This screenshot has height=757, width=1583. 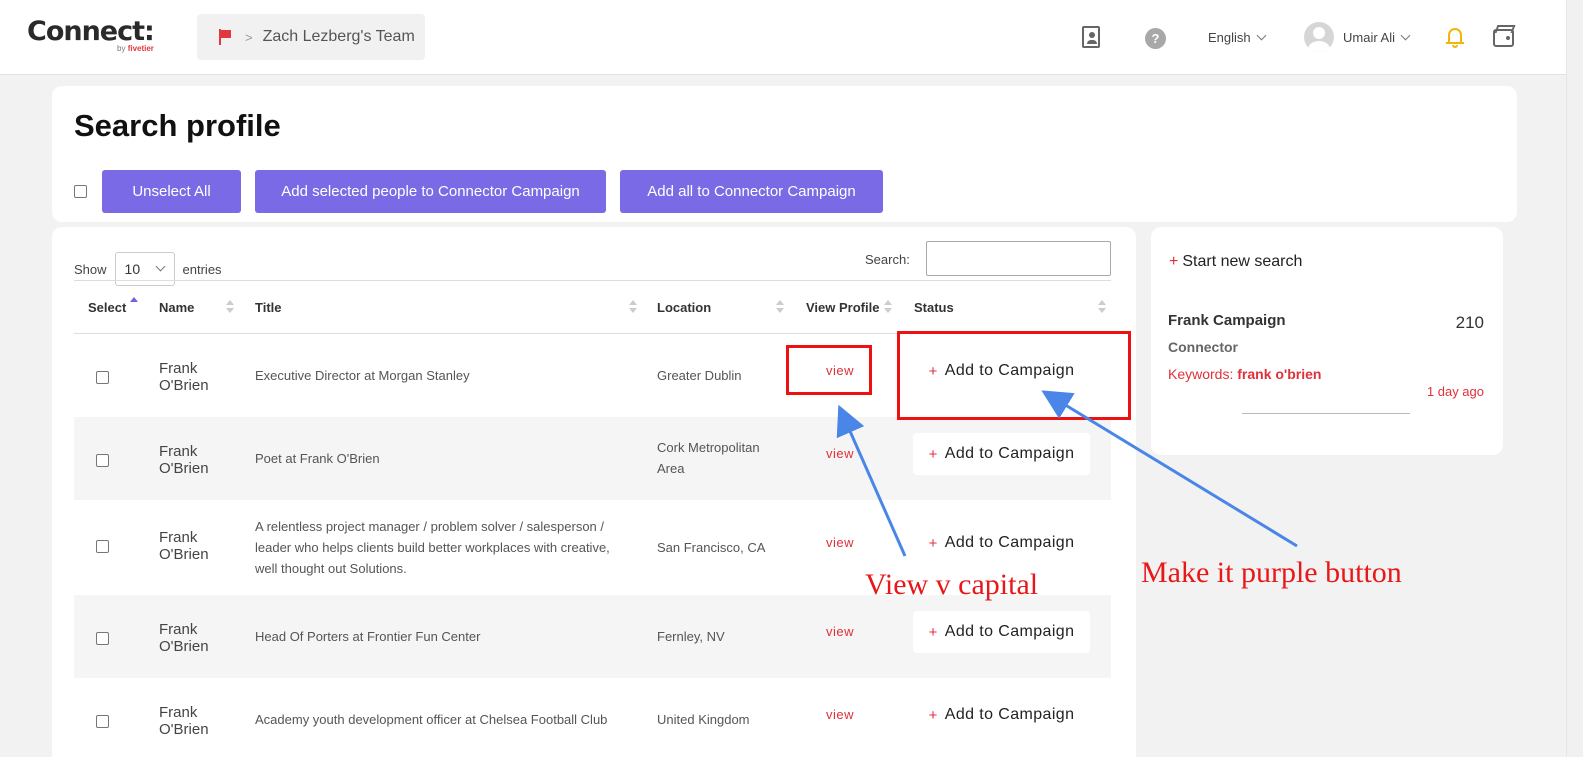 I want to click on annotation-arrow-view, so click(x=871, y=480).